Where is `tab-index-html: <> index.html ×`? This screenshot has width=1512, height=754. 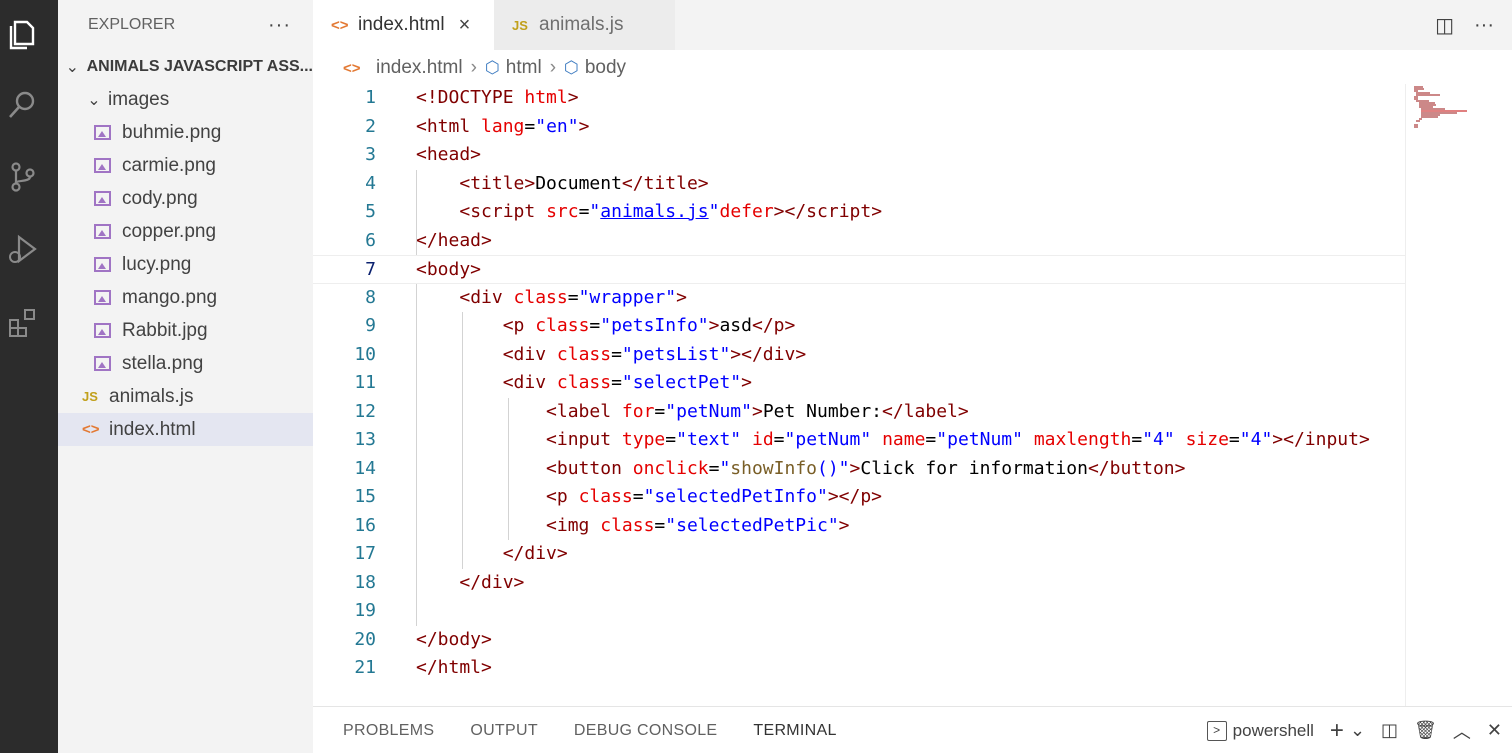
tab-index-html: <> index.html × is located at coordinates (403, 25).